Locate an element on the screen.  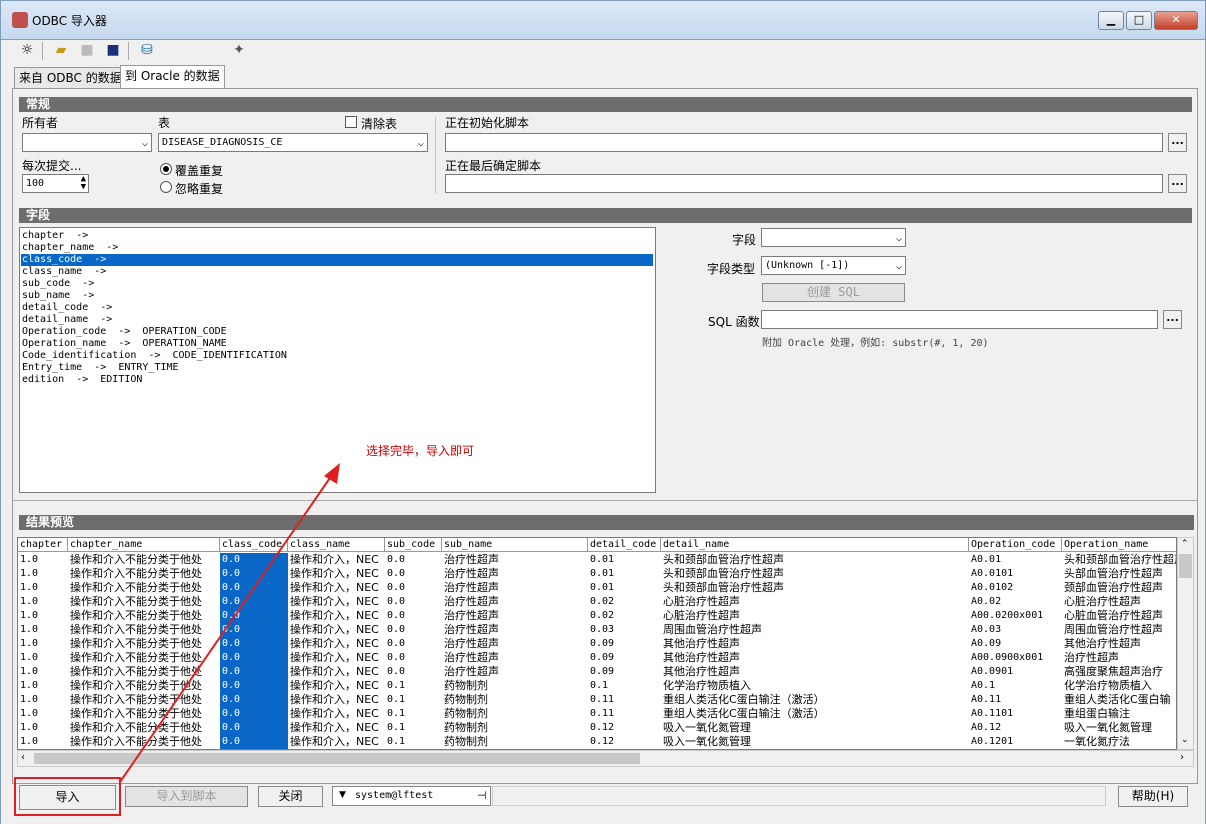
column-header: chapter is located at coordinates (43, 545).